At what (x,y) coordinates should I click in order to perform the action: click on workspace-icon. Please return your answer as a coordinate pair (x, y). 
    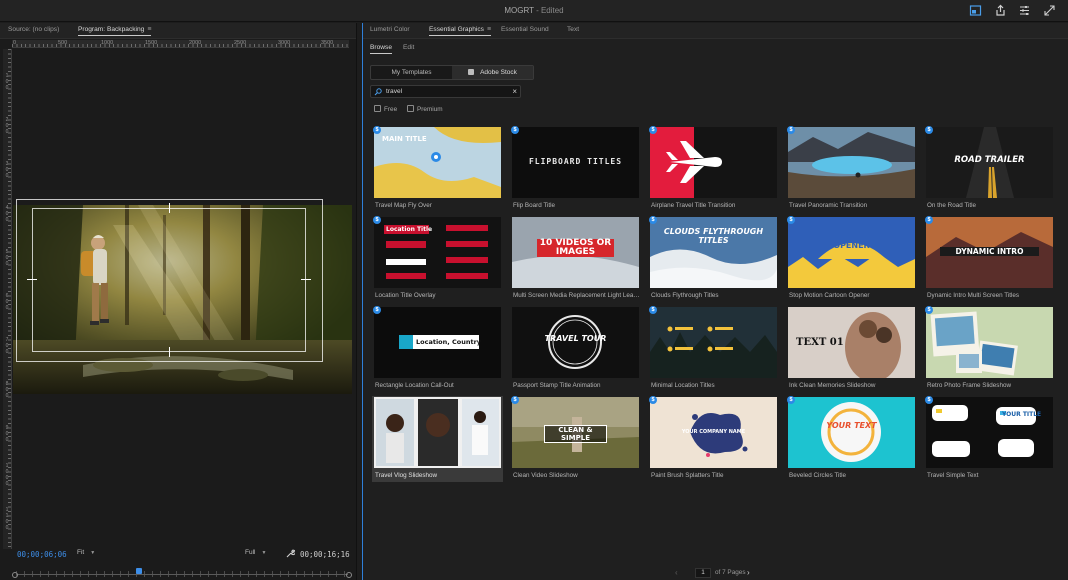
    Looking at the image, I should click on (975, 10).